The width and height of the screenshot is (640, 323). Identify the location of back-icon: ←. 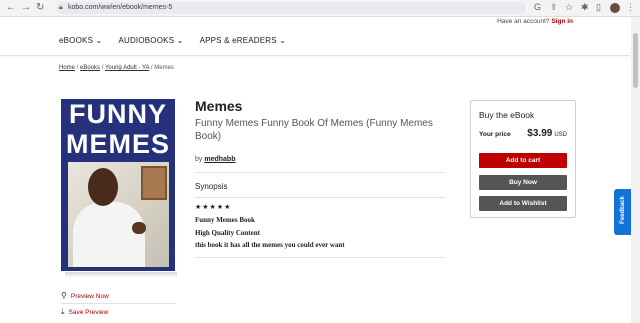
(11, 7).